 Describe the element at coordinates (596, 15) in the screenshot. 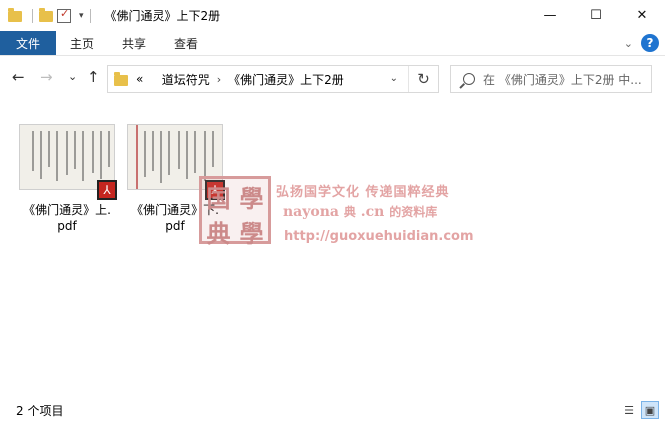

I see `maximize-button: ☐` at that location.